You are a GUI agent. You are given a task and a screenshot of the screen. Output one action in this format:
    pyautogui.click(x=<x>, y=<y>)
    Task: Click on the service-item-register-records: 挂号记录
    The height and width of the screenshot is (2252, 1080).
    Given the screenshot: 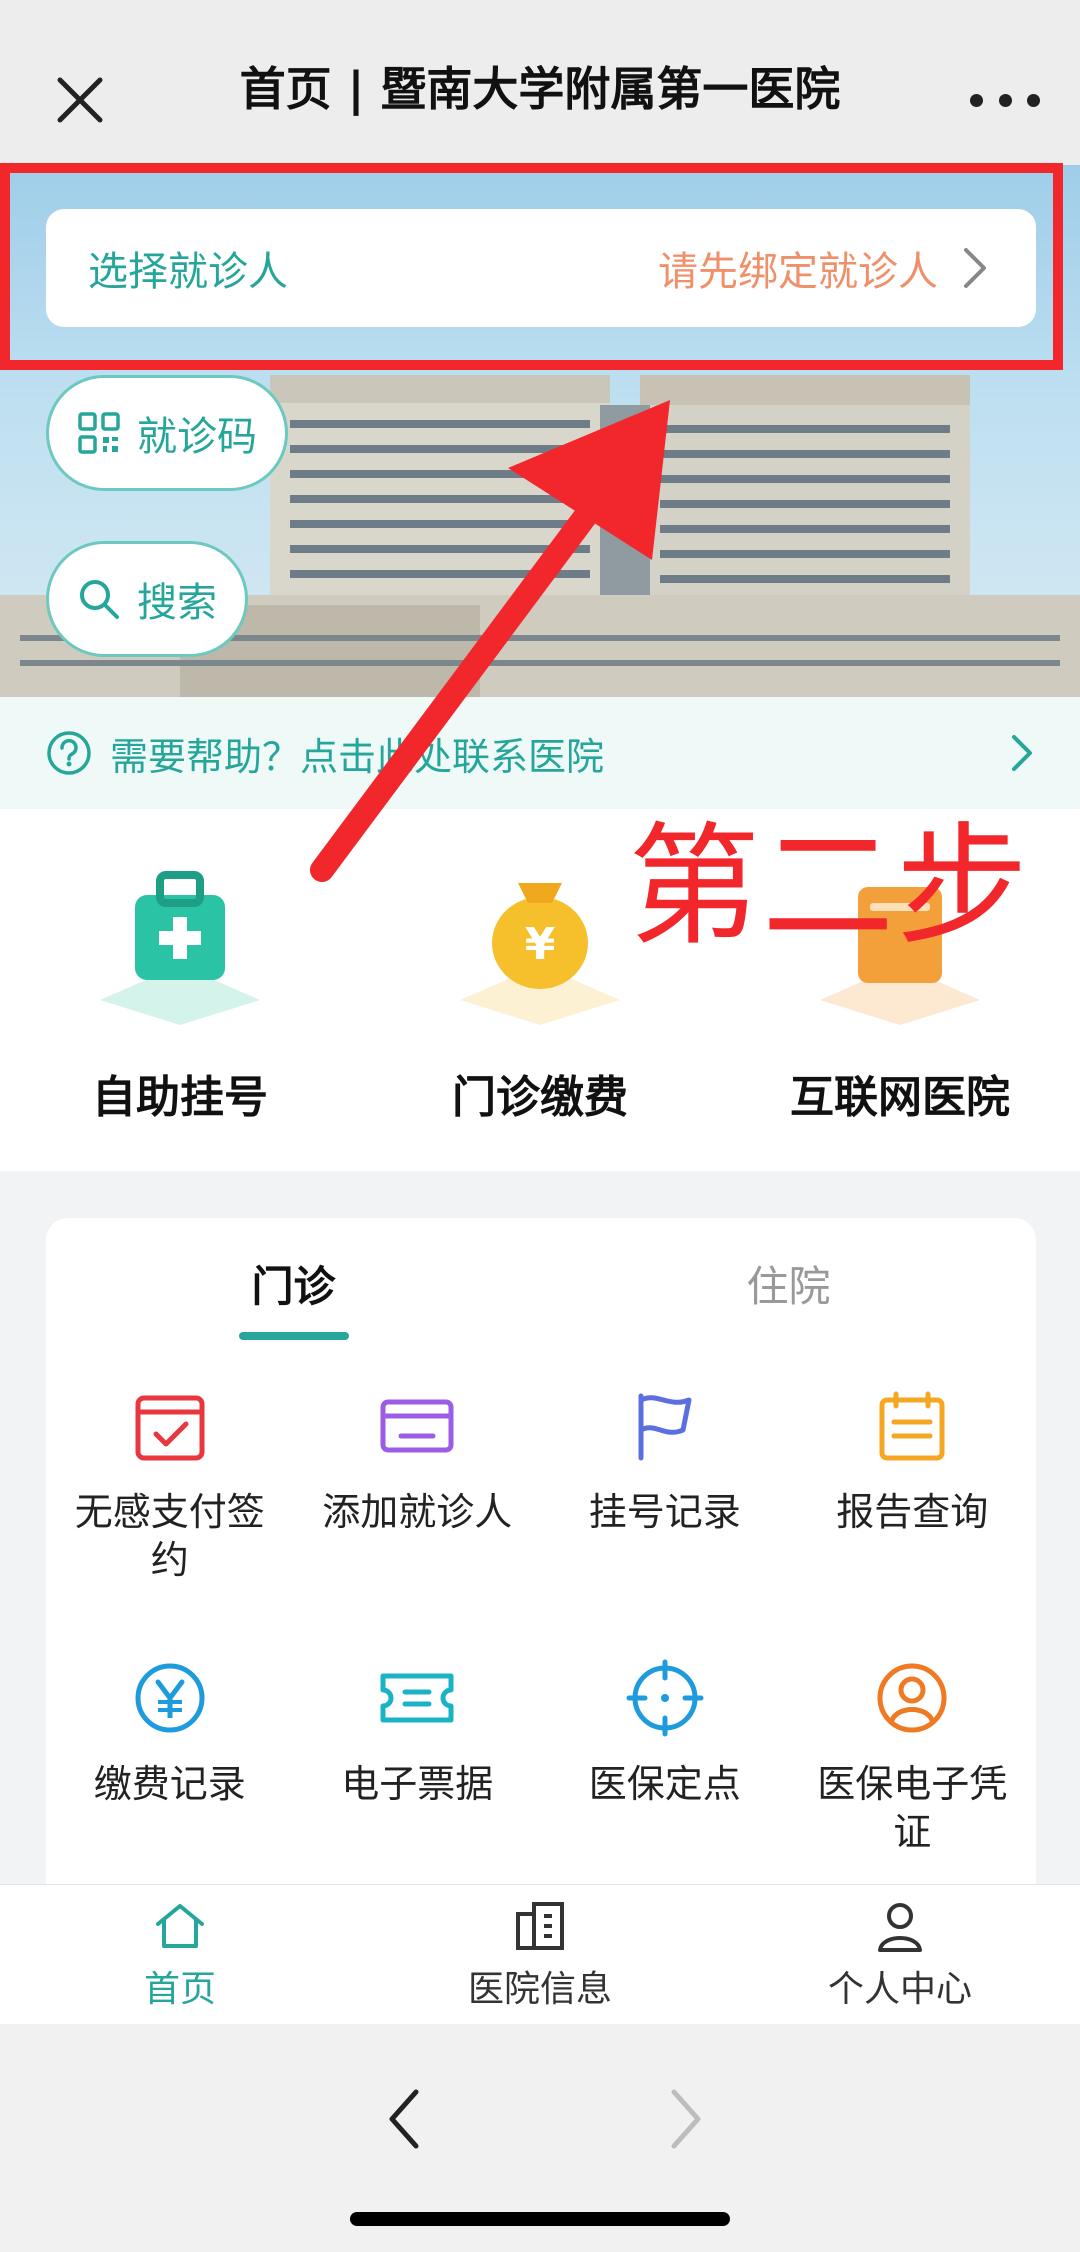 What is the action you would take?
    pyautogui.click(x=665, y=1510)
    